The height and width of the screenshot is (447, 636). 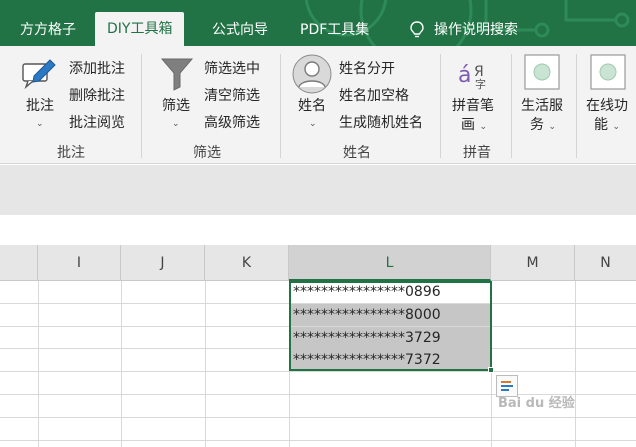 What do you see at coordinates (390, 263) in the screenshot?
I see `column-header-l: L` at bounding box center [390, 263].